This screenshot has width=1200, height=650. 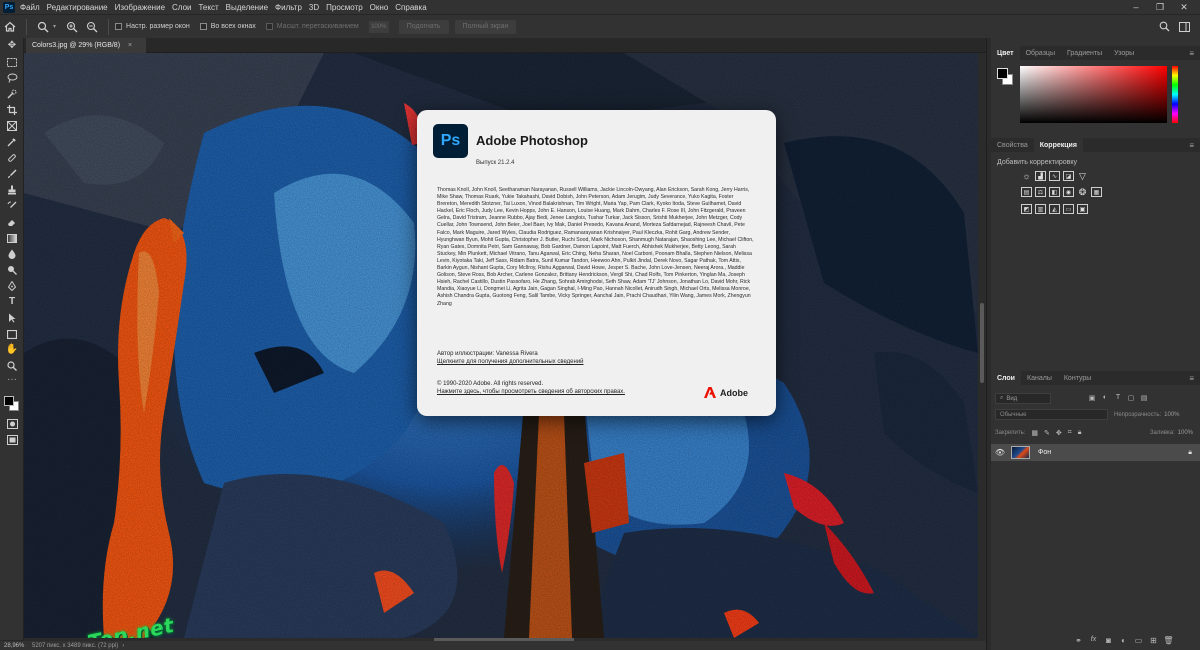 I want to click on brush-tool-icon, so click(x=12, y=174).